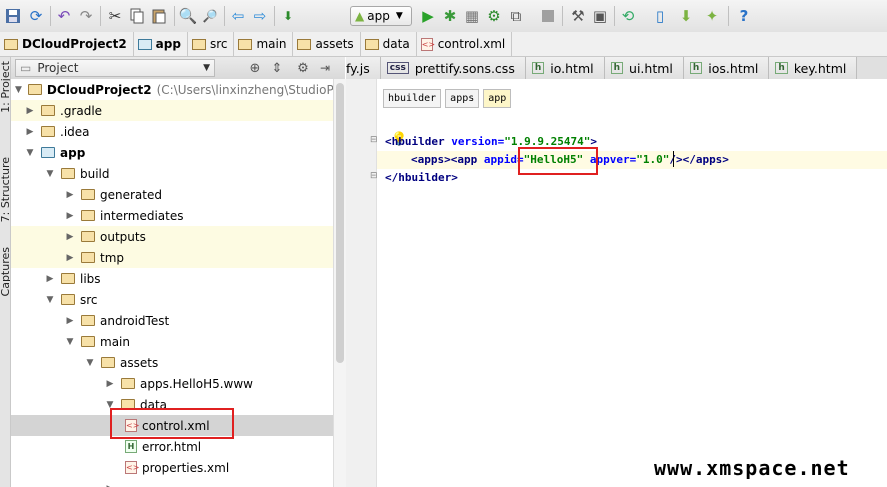  What do you see at coordinates (303, 68) in the screenshot?
I see `gear-icon: ⚙` at bounding box center [303, 68].